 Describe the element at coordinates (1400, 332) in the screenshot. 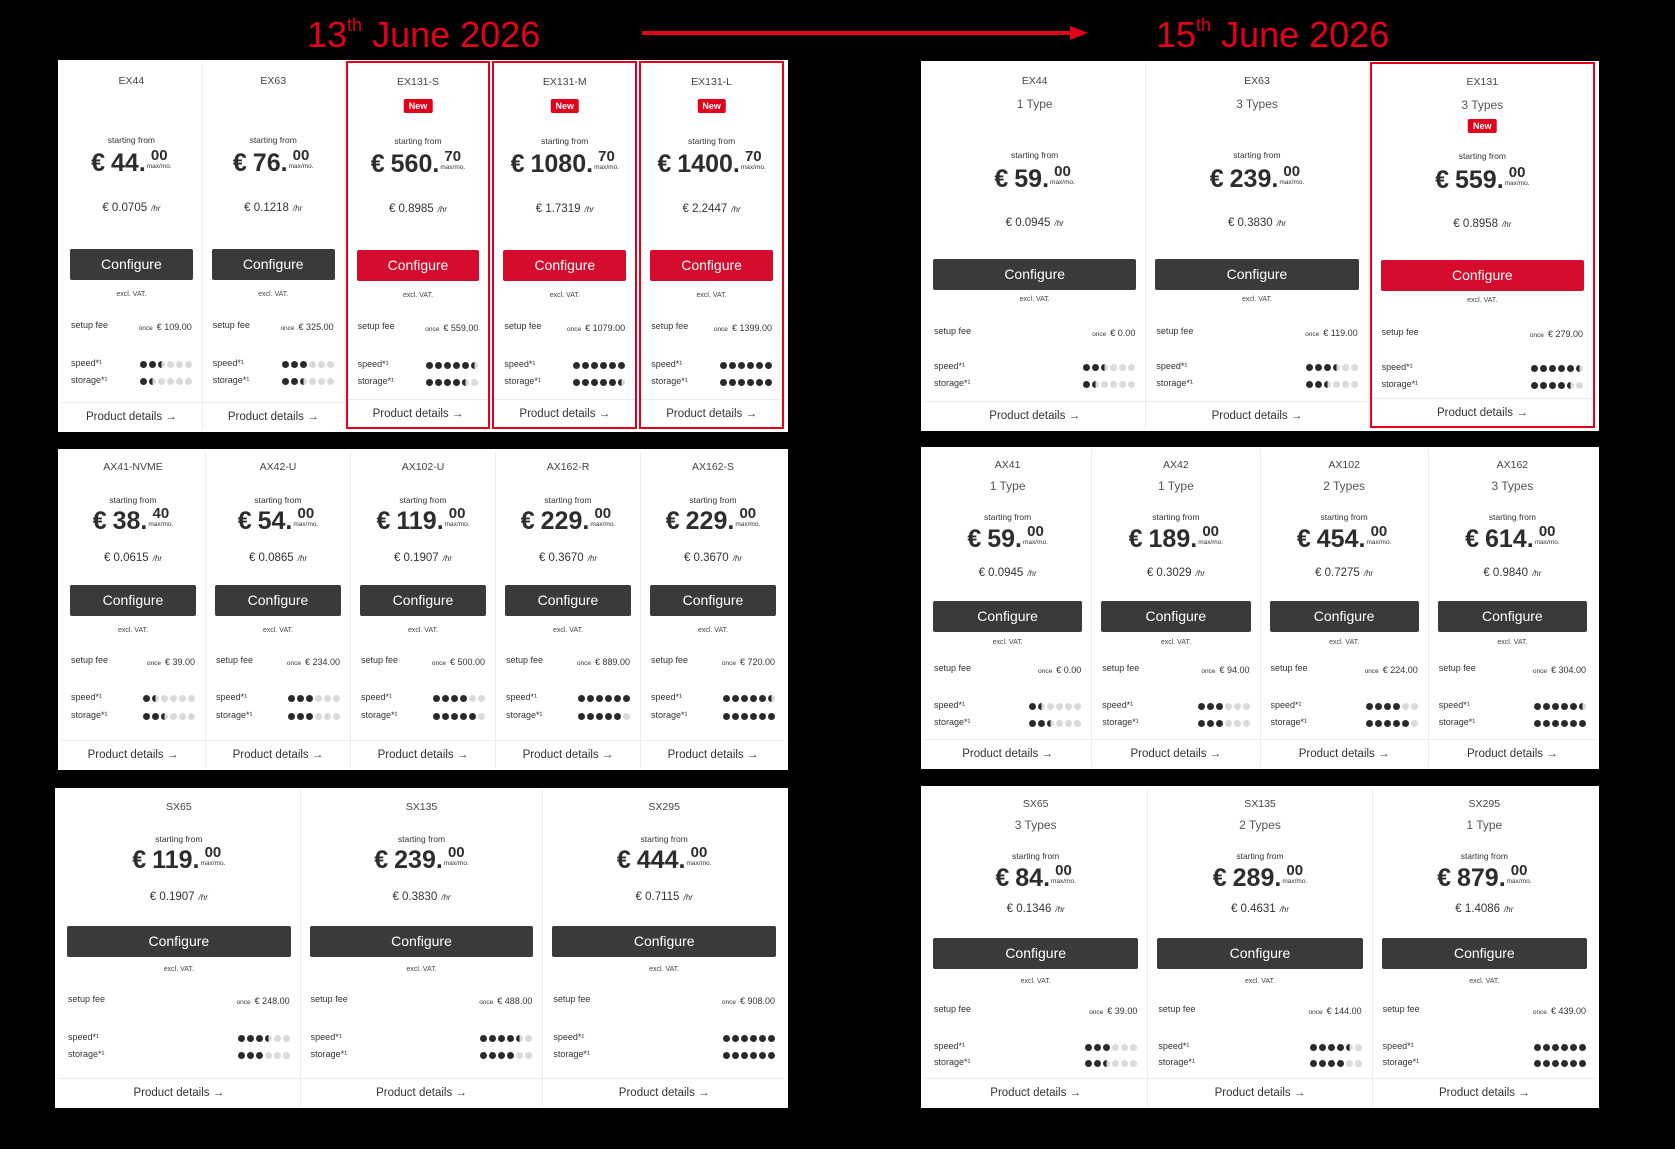

I see `setup-fee-label: setup fee` at that location.